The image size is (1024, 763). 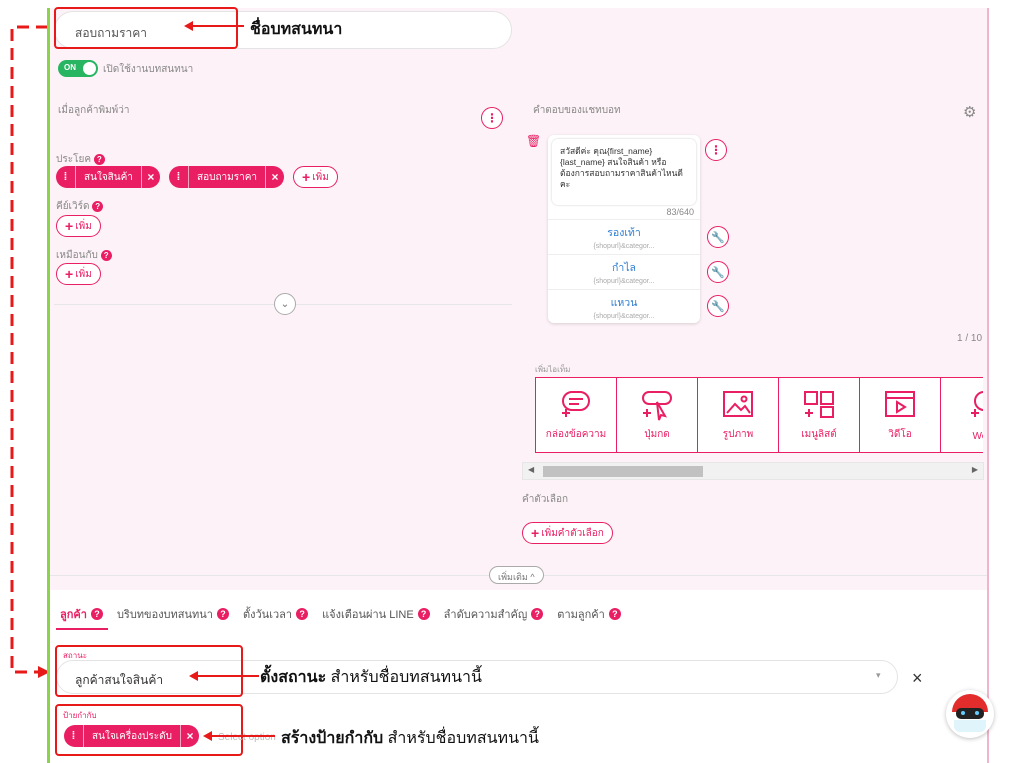 What do you see at coordinates (545, 499) in the screenshot?
I see `options-heading: คำตัวเลือก` at bounding box center [545, 499].